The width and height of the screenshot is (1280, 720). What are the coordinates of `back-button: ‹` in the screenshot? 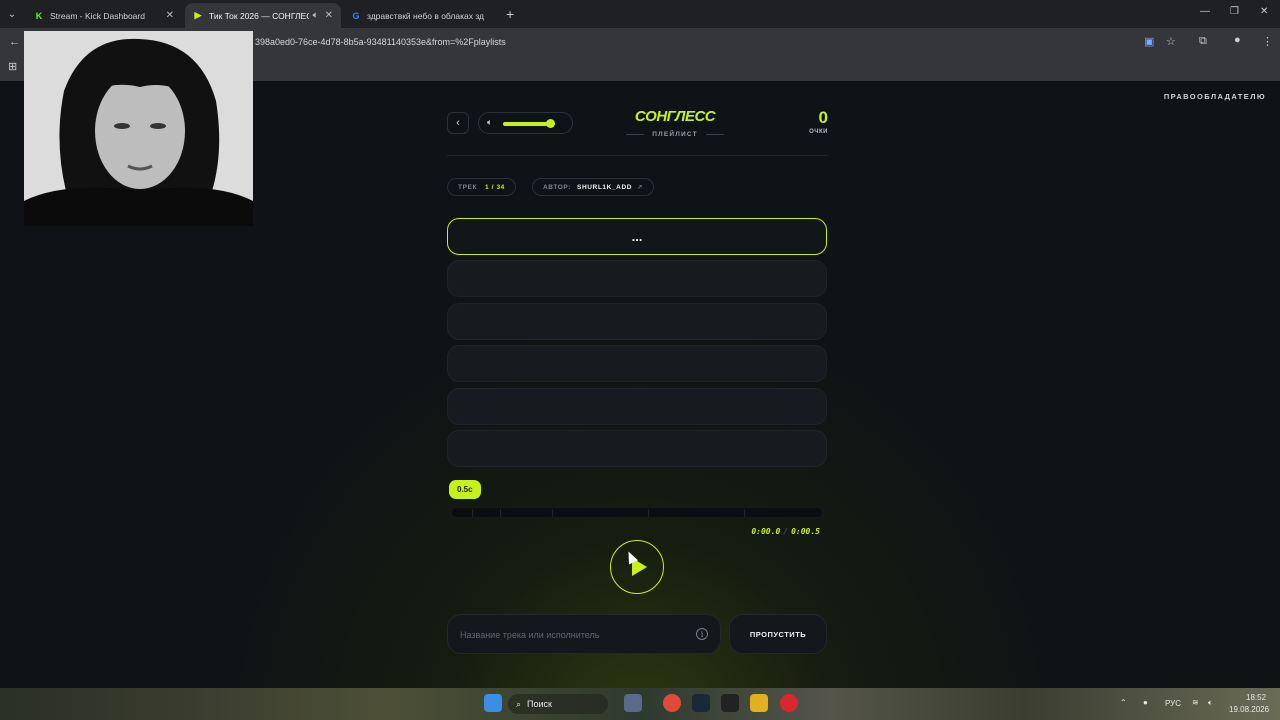 It's located at (458, 123).